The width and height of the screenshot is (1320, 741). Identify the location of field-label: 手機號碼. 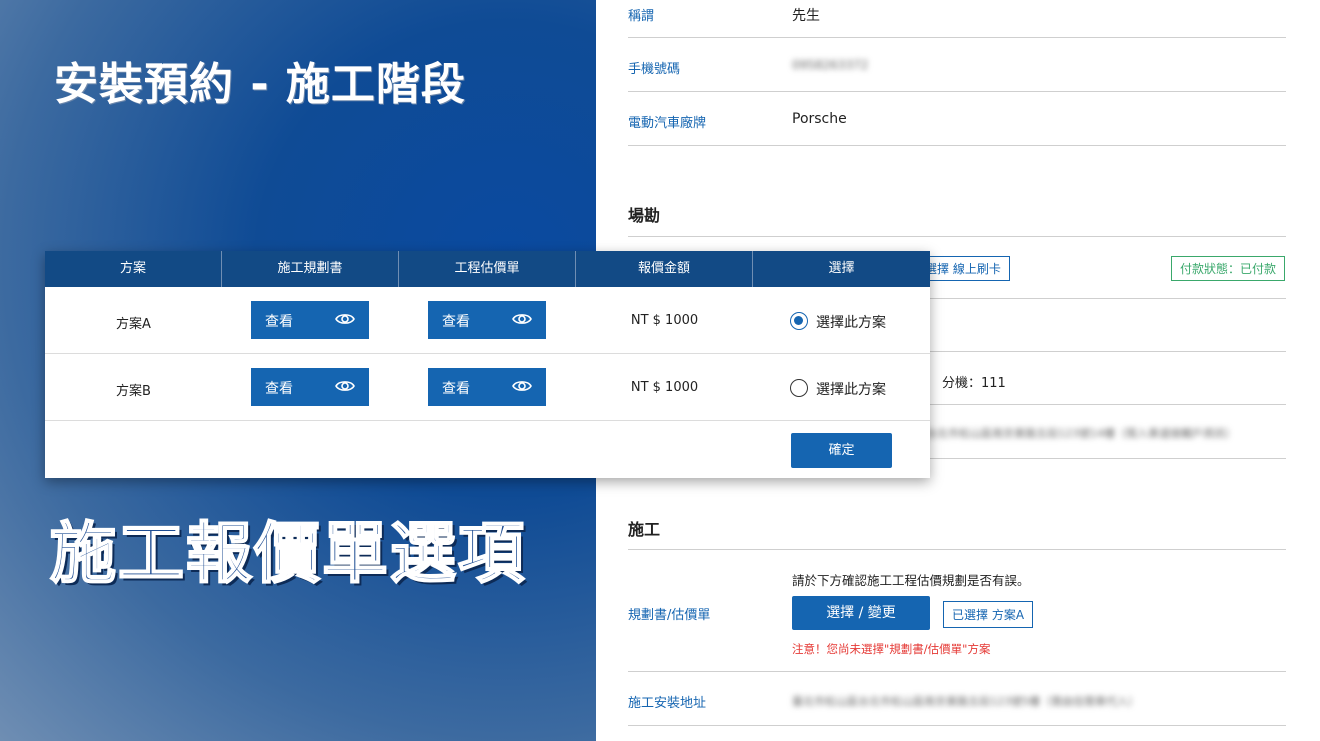
(654, 69).